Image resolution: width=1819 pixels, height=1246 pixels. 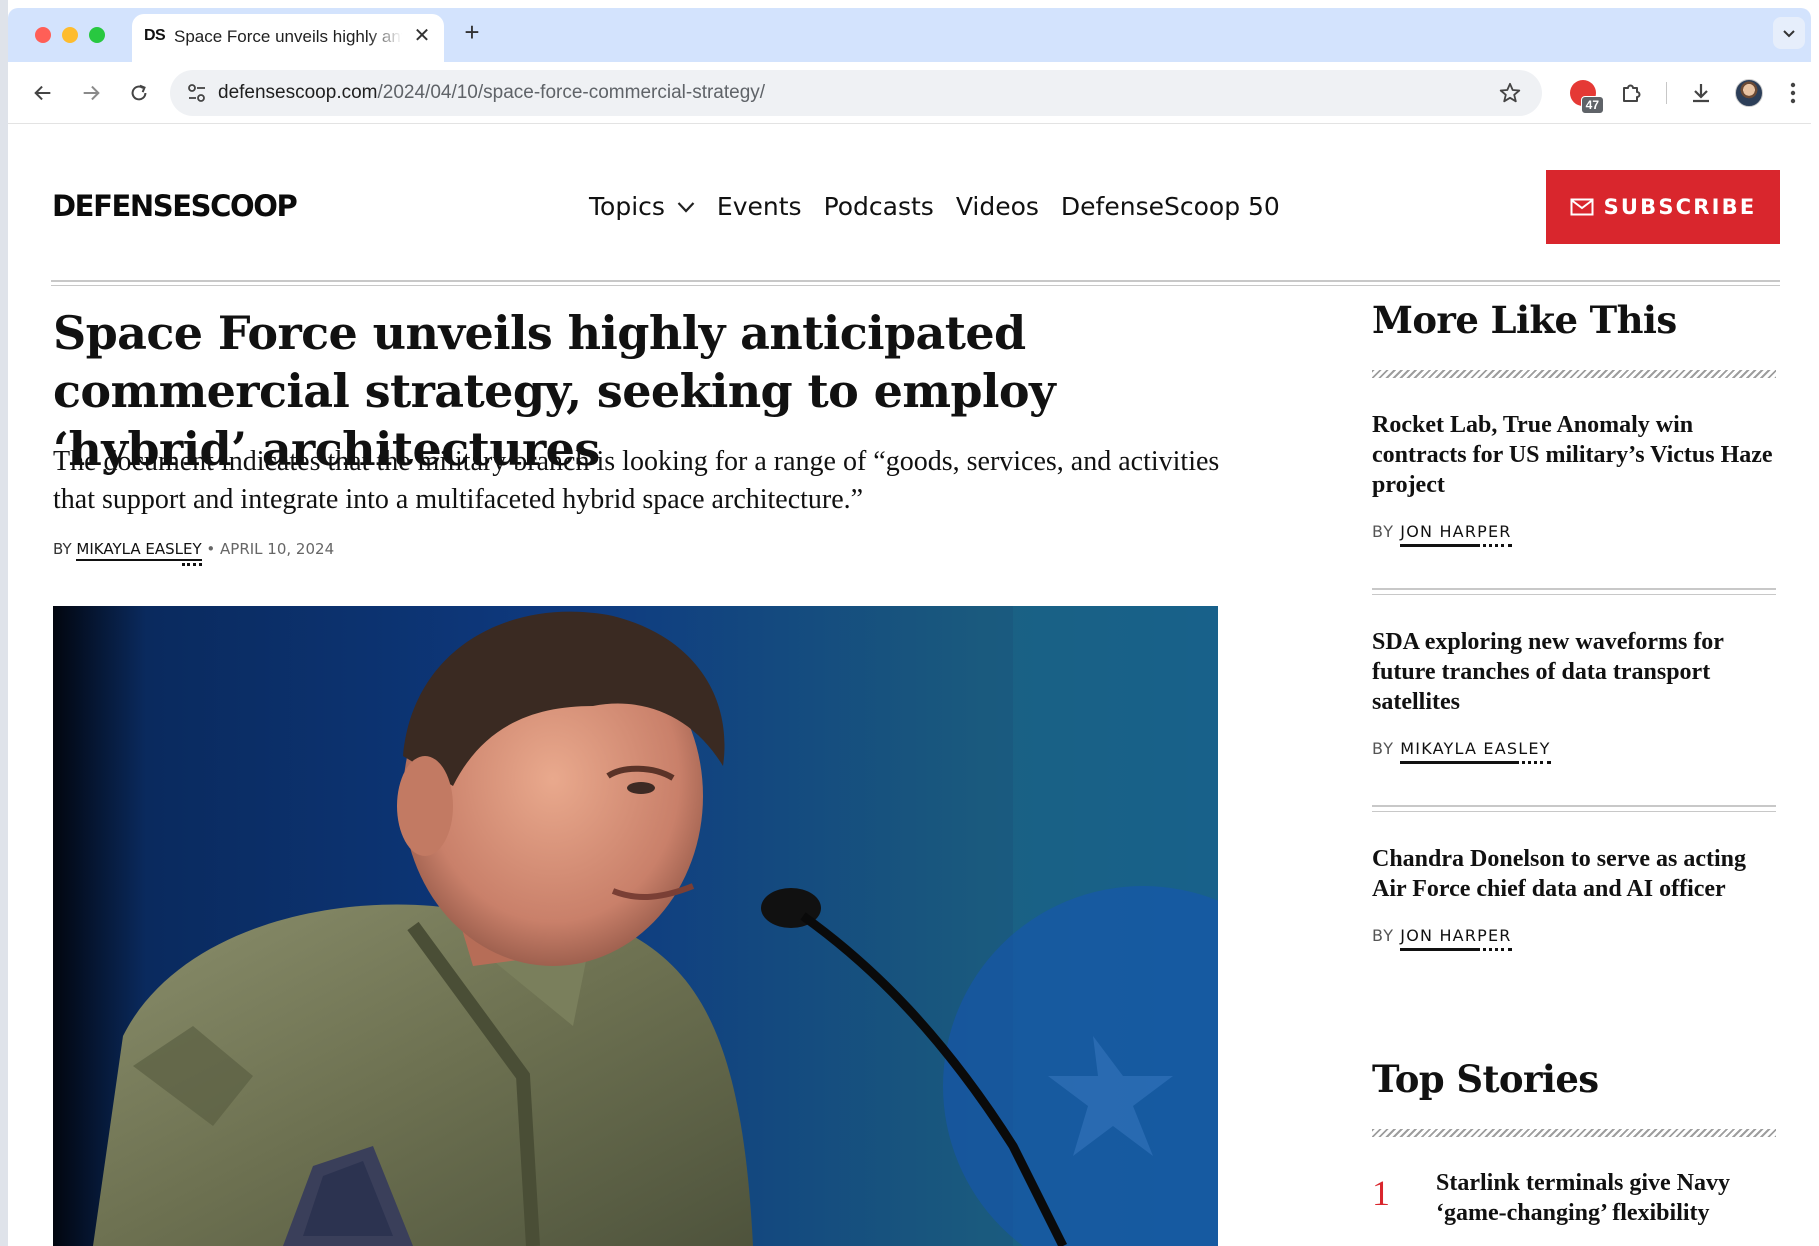 I want to click on back-arrow-icon, so click(x=42, y=93).